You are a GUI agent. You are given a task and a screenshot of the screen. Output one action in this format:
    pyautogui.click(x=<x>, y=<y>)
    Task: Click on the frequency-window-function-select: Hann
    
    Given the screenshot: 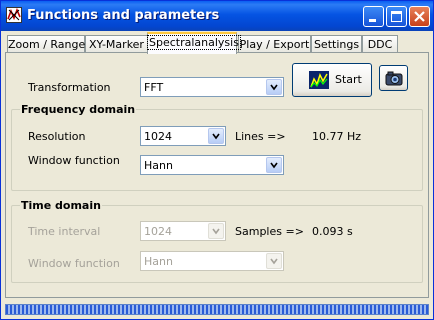 What is the action you would take?
    pyautogui.click(x=212, y=165)
    